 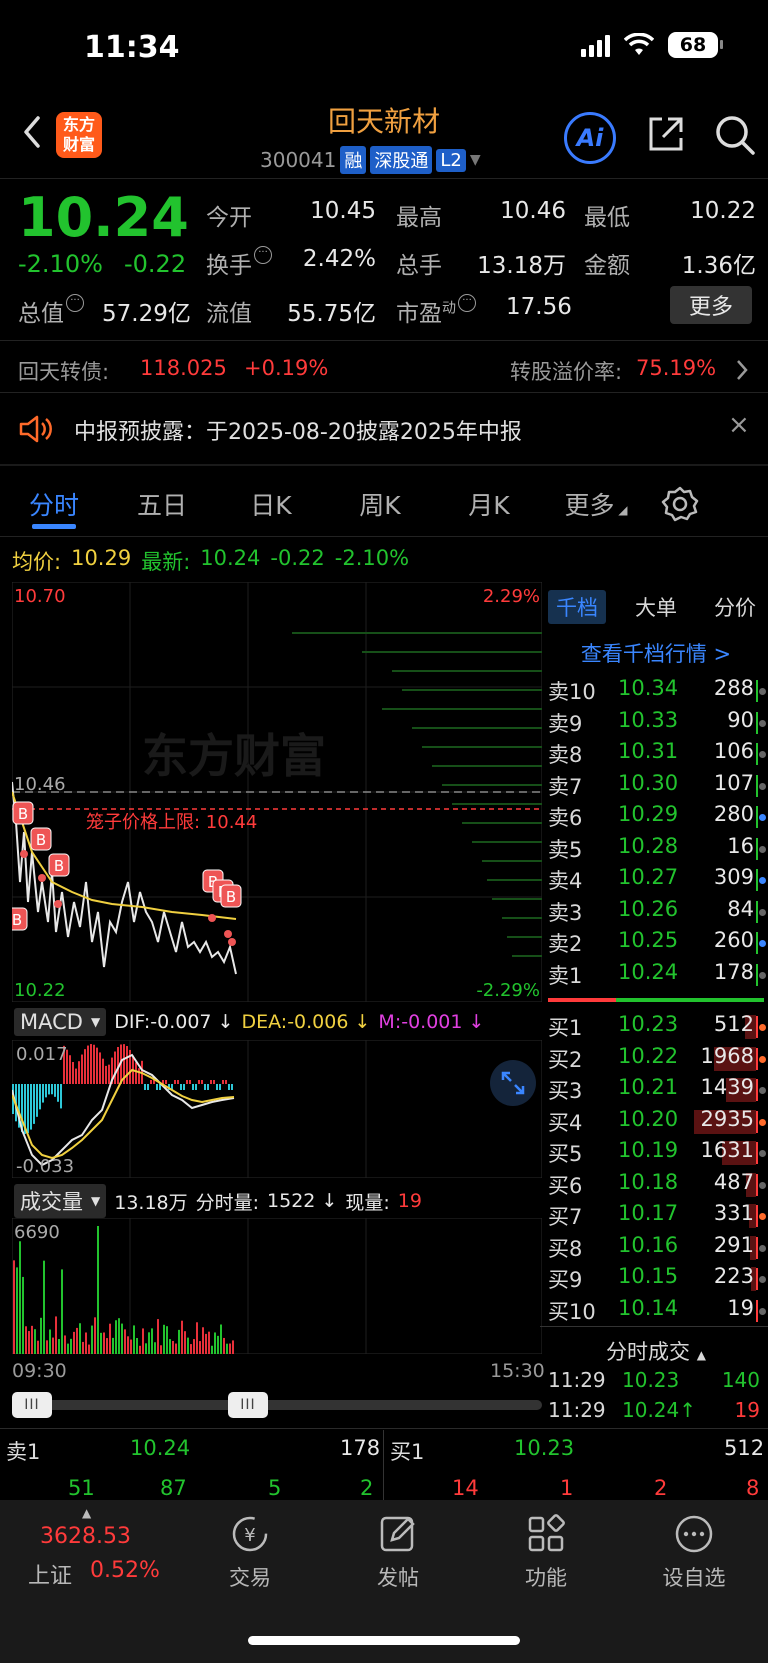 What do you see at coordinates (657, 1311) in the screenshot?
I see `bid-row: 买10 10.14 19` at bounding box center [657, 1311].